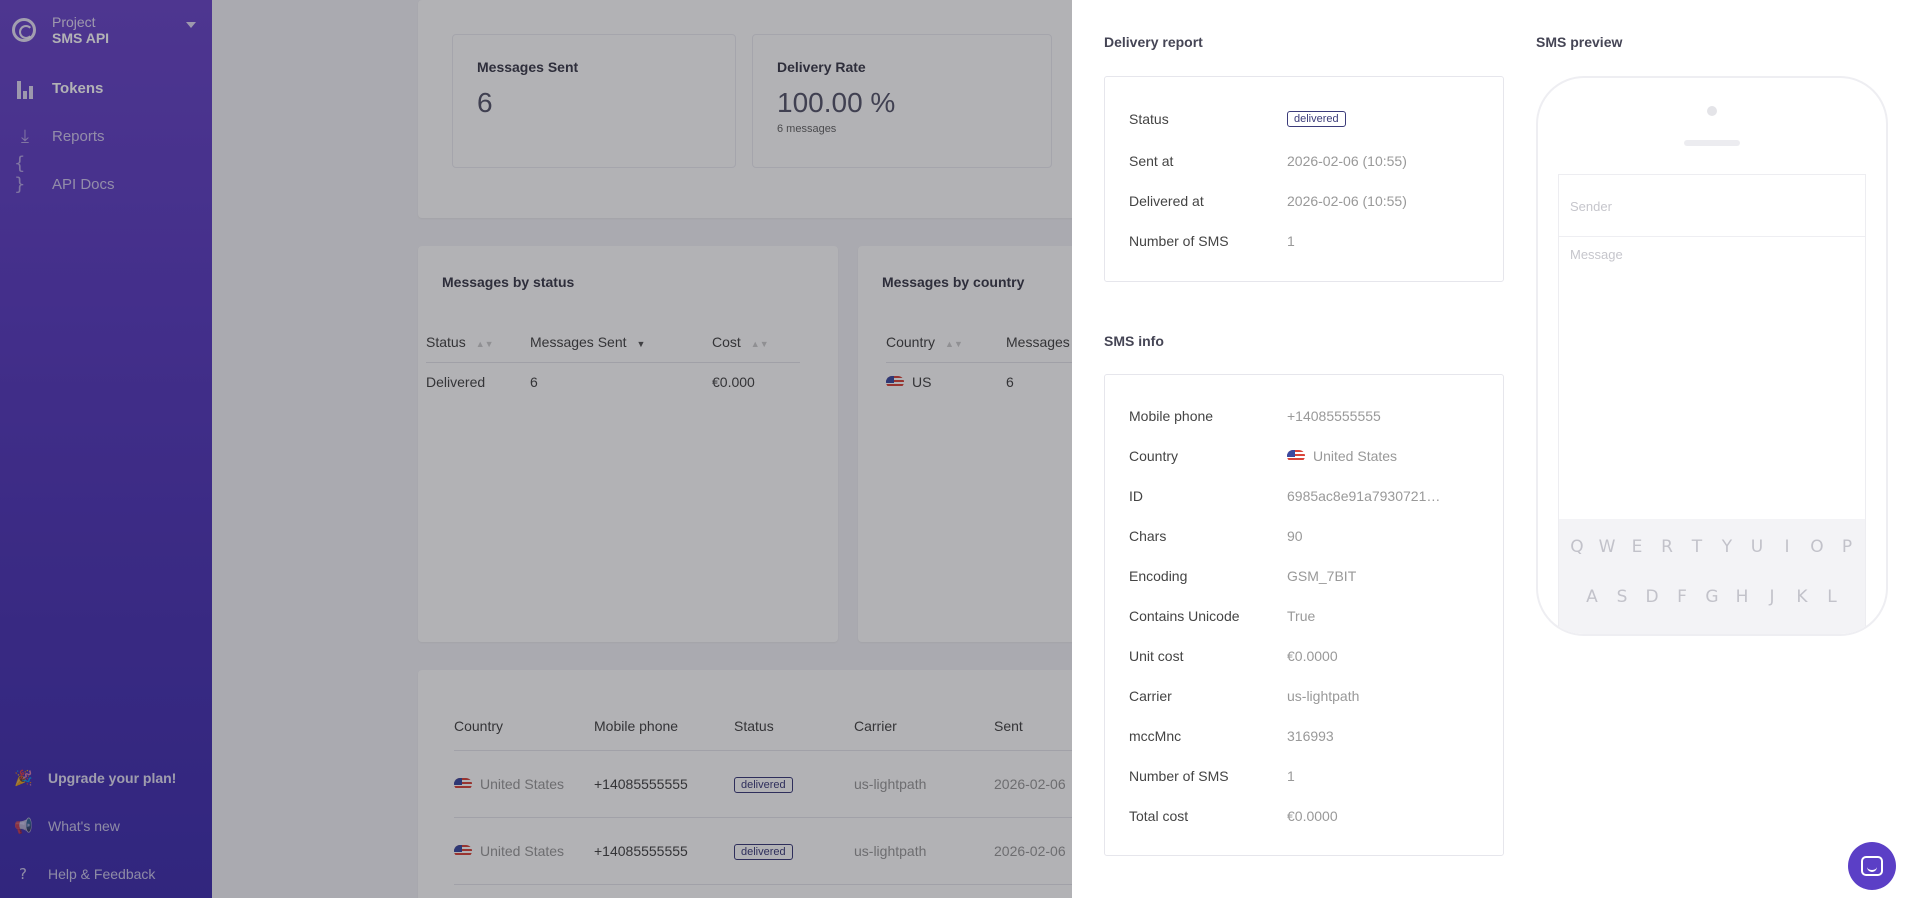  Describe the element at coordinates (1134, 341) in the screenshot. I see `sms-info-title: SMS info` at that location.